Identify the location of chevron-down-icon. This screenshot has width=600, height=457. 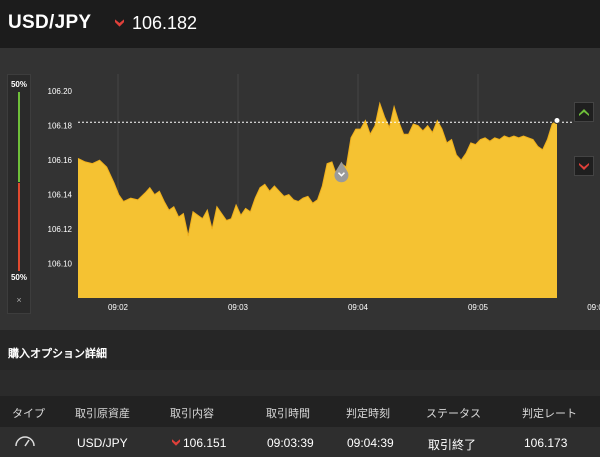
(584, 166).